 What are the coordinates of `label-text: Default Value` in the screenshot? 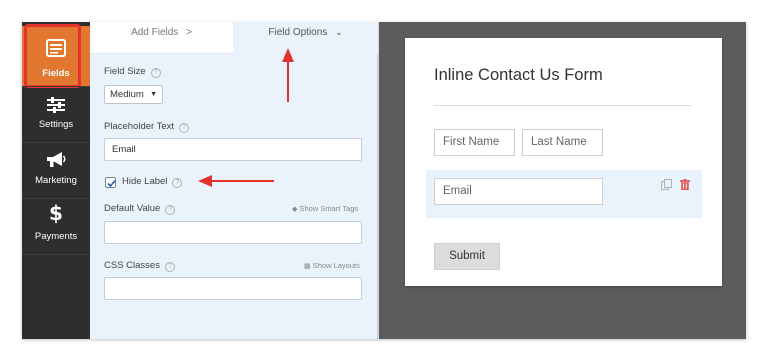 It's located at (132, 208).